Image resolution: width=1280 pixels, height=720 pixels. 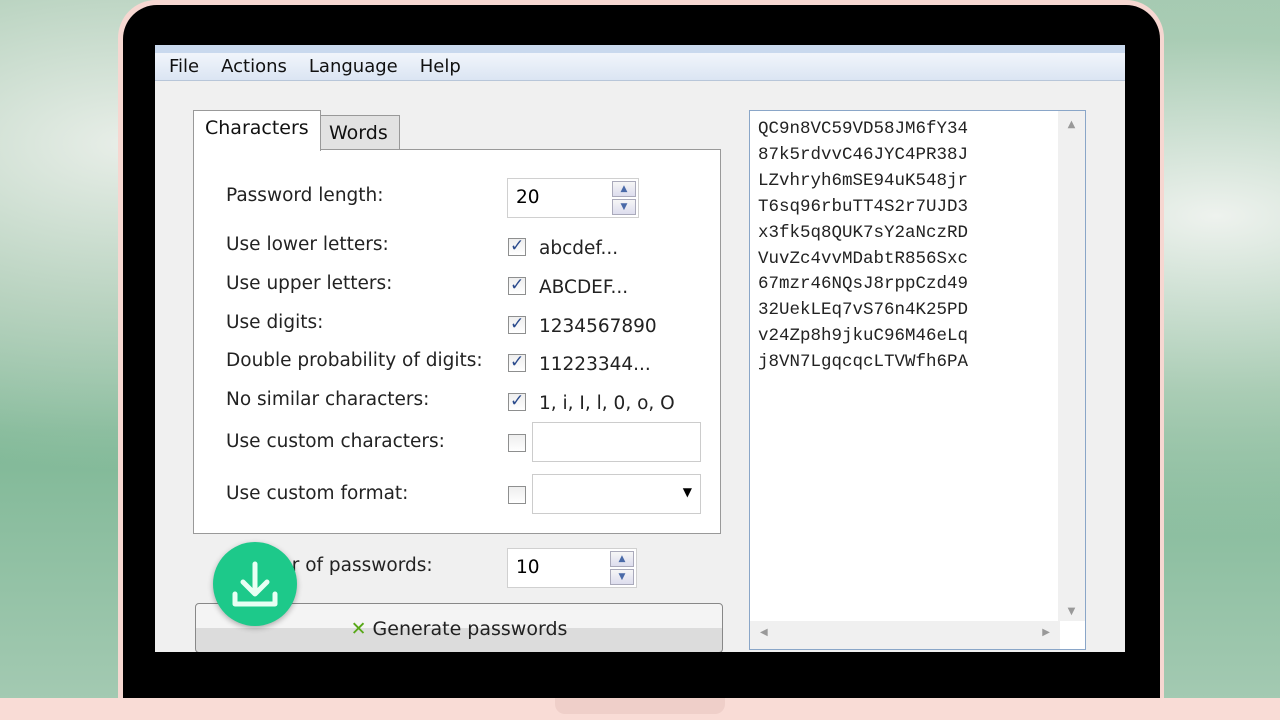 What do you see at coordinates (335, 441) in the screenshot?
I see `custom-chars-label: Use custom characters:` at bounding box center [335, 441].